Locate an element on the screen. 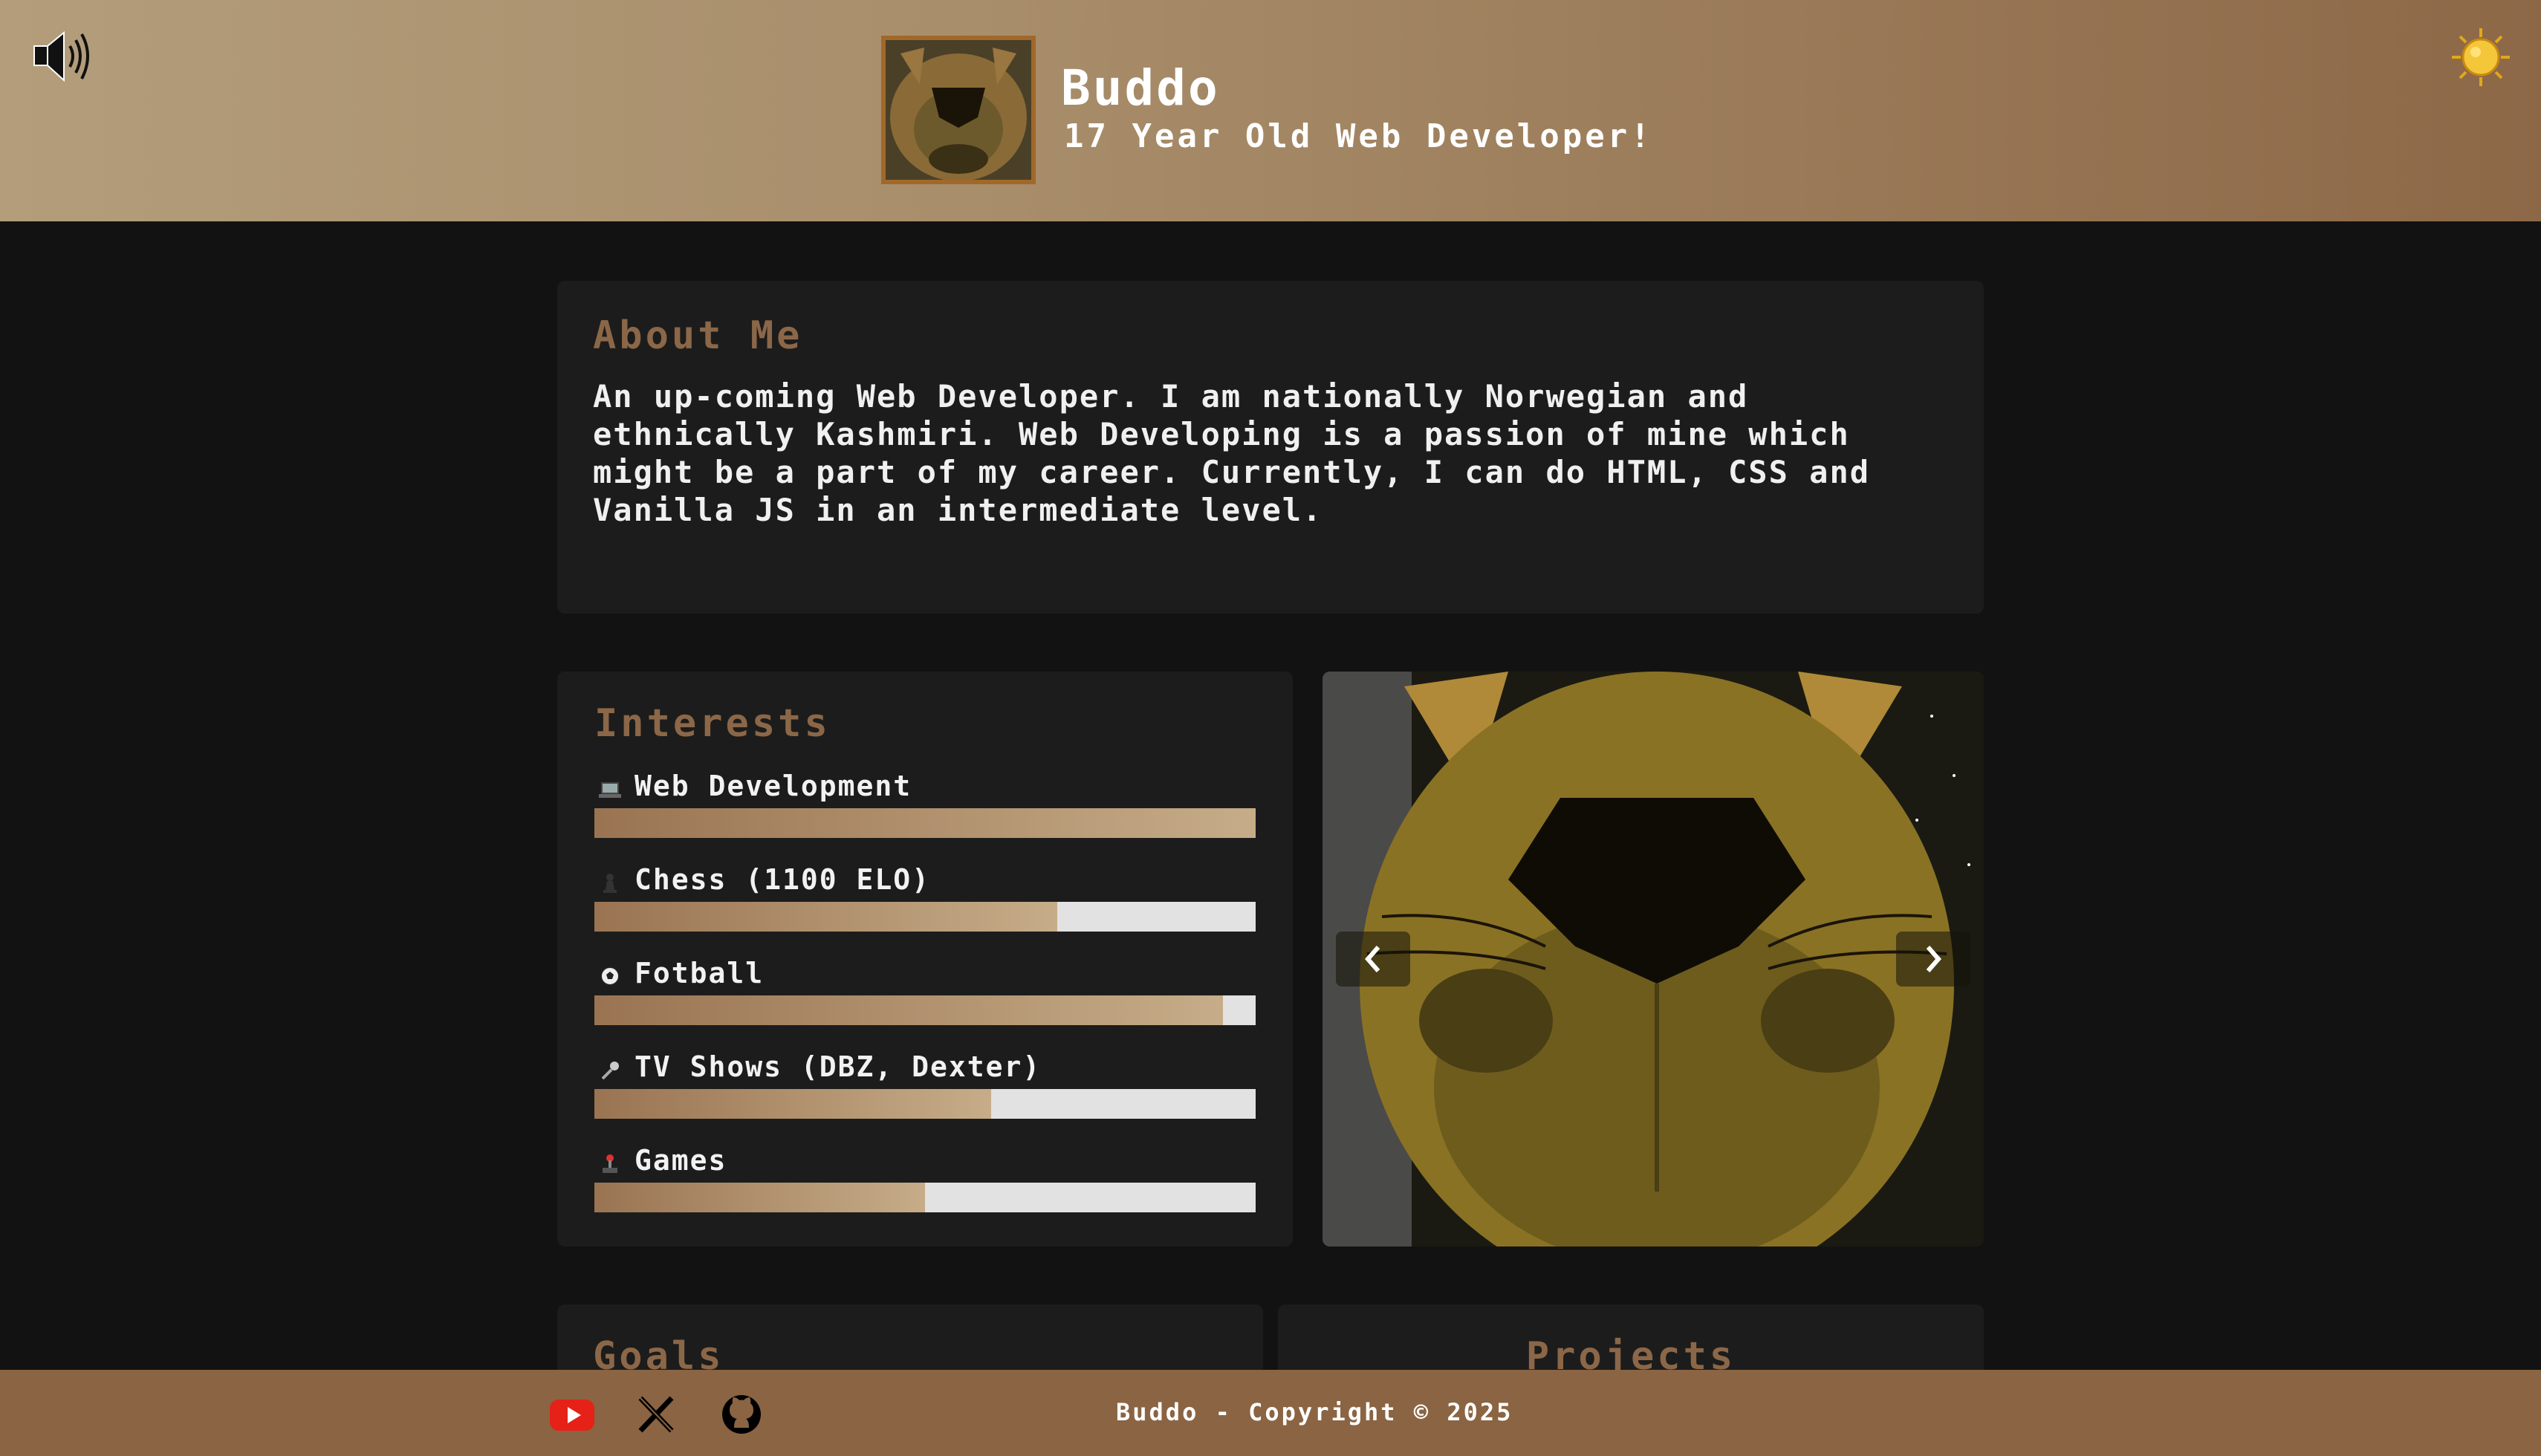 This screenshot has width=2541, height=1456. interest-label: TV Shows (DBZ, Dexter) is located at coordinates (838, 1067).